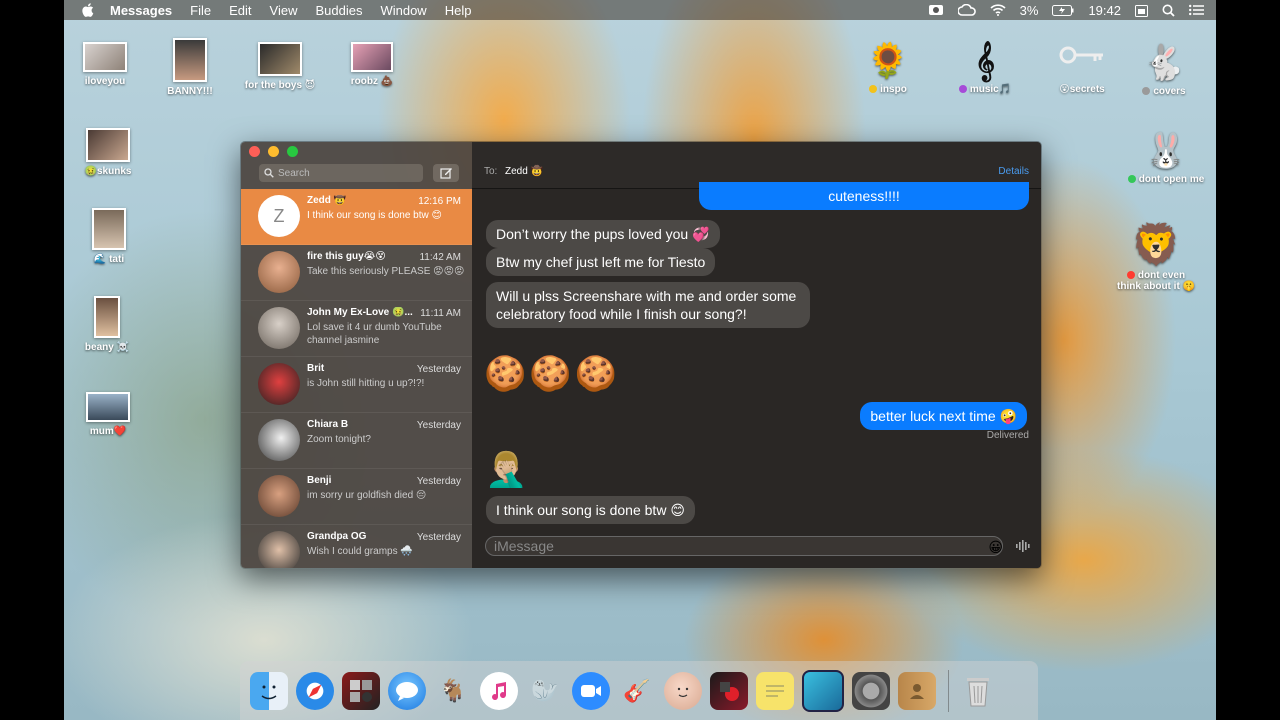 The height and width of the screenshot is (720, 1280). What do you see at coordinates (141, 10) in the screenshot?
I see `menu-app-name: Messages` at bounding box center [141, 10].